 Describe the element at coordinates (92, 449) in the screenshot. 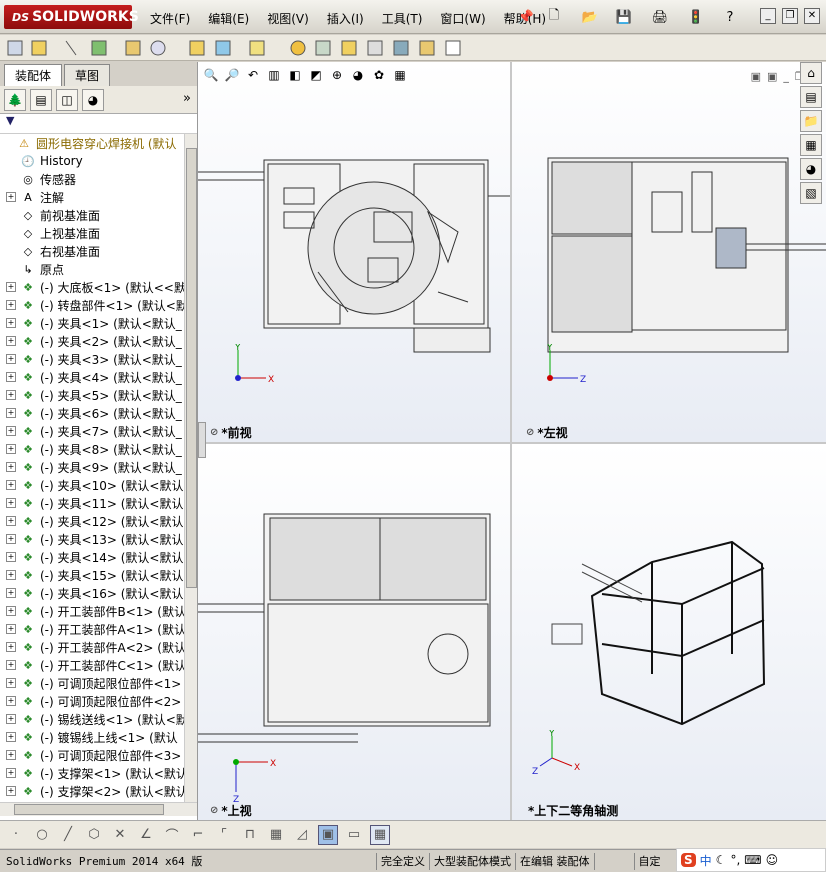

I see `tree-item: + ❖ (-) 夹具<8> (默认<默认_` at that location.